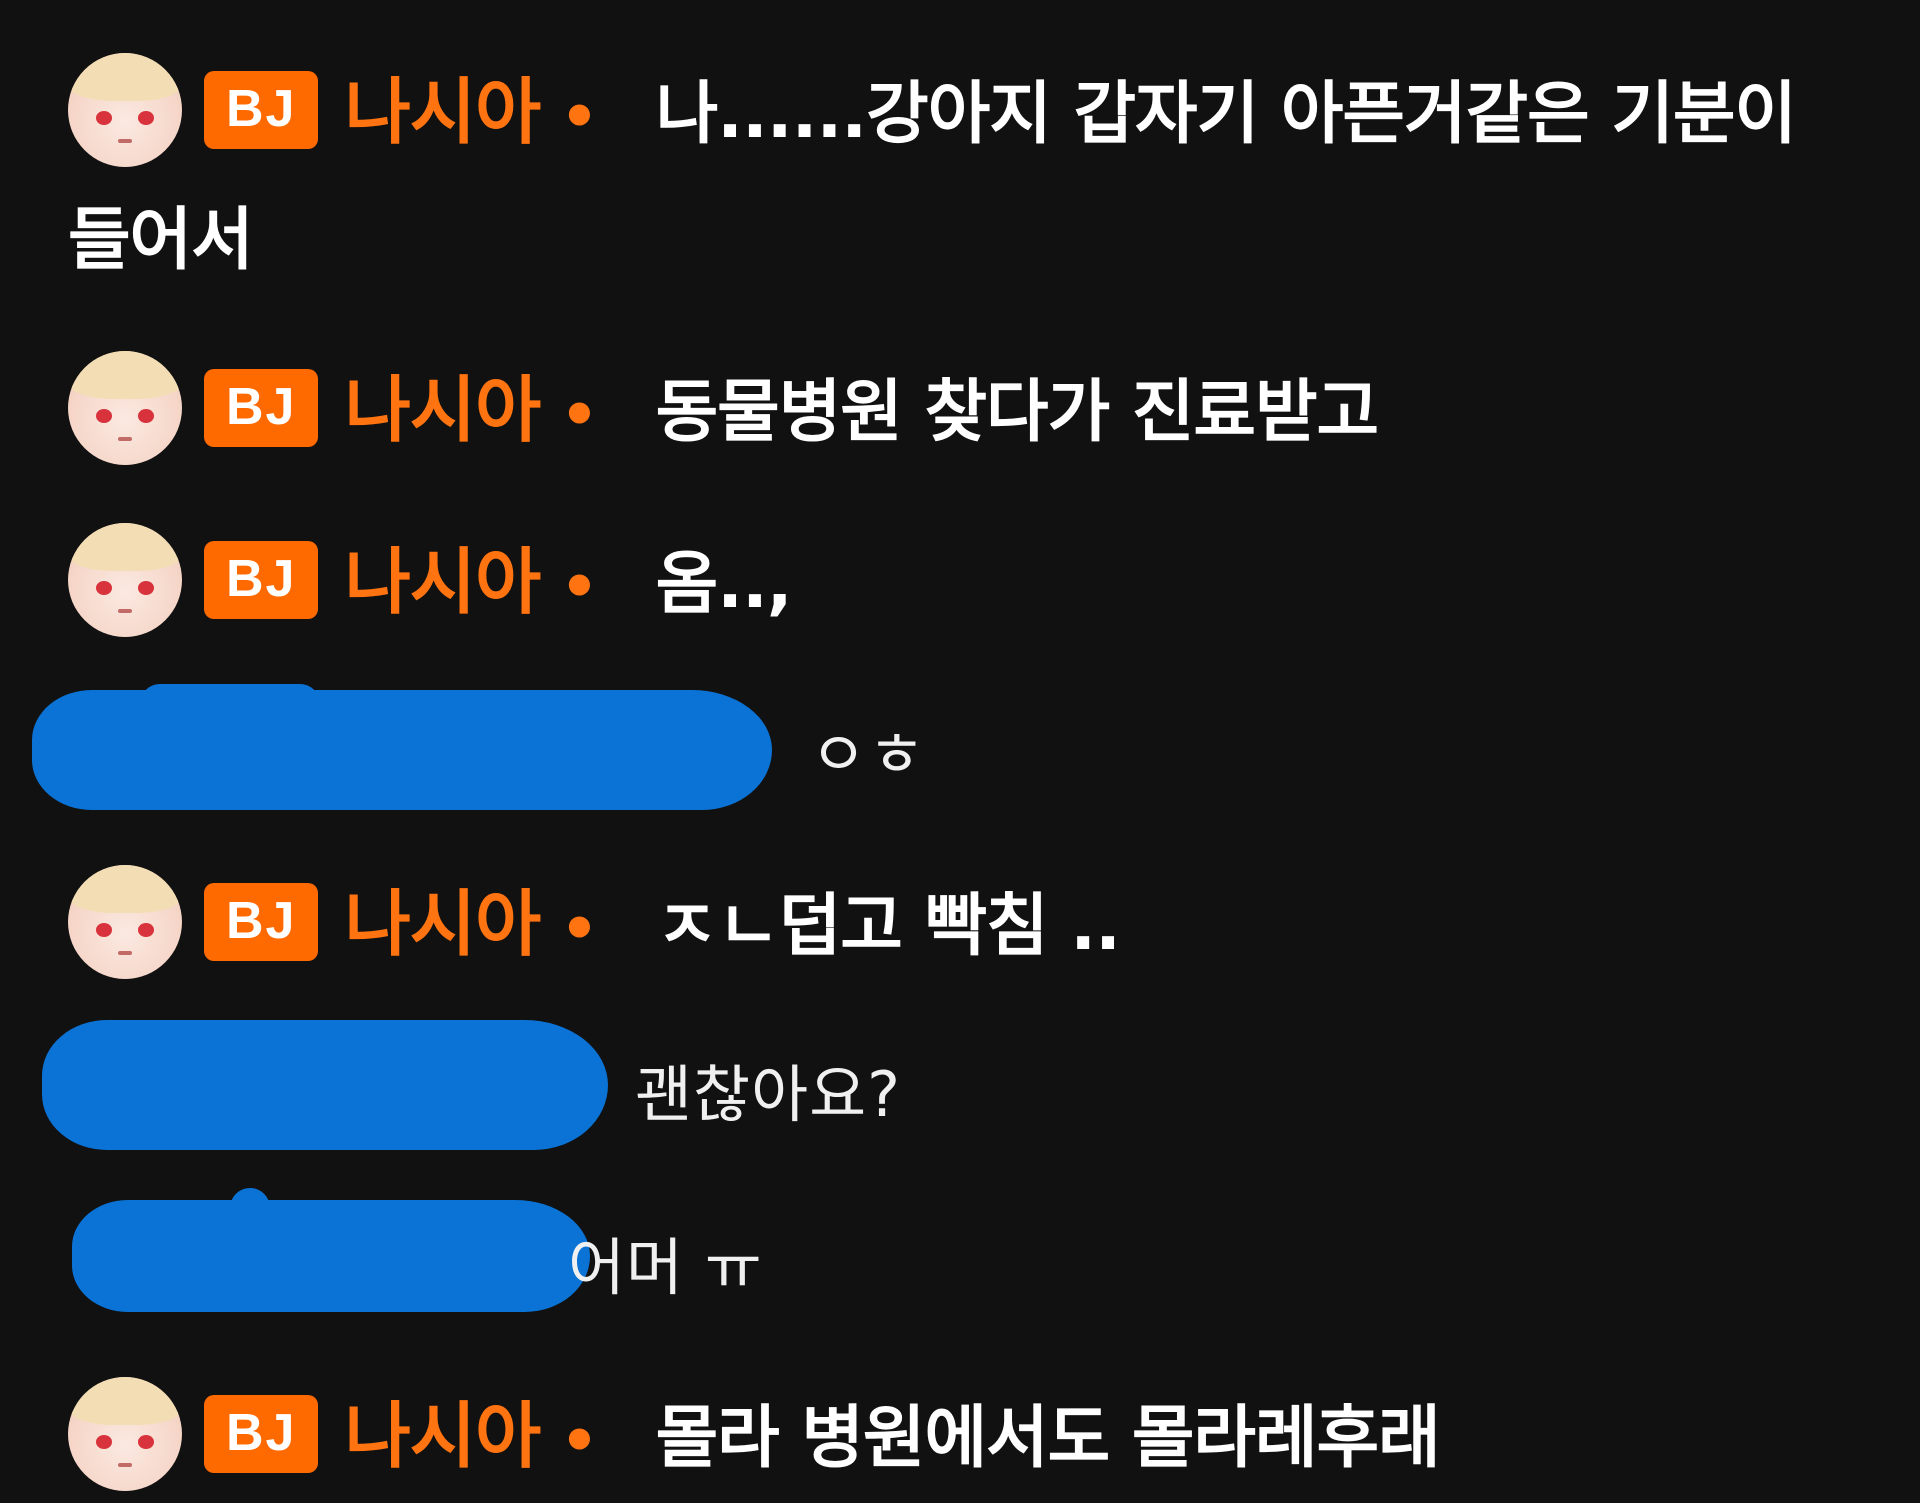 The width and height of the screenshot is (1920, 1503). Describe the element at coordinates (868, 754) in the screenshot. I see `message-text: ㅇㅎ` at that location.